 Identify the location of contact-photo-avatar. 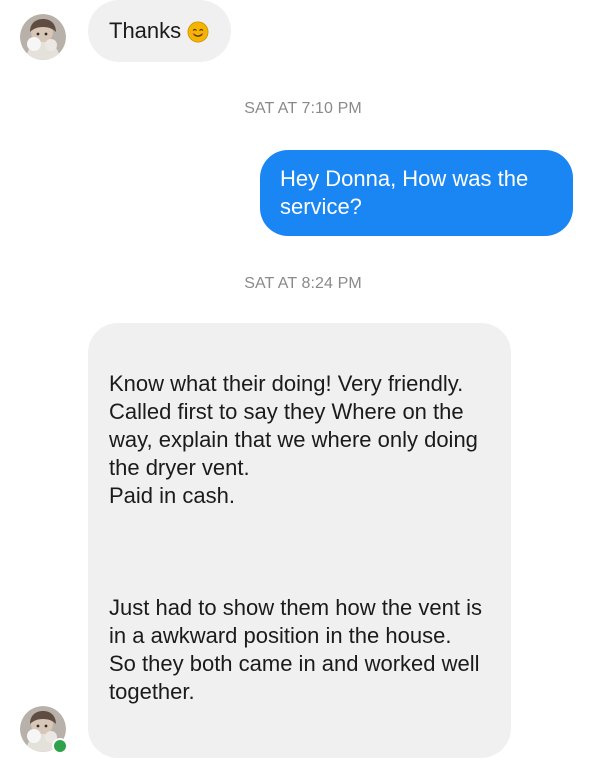
(43, 37).